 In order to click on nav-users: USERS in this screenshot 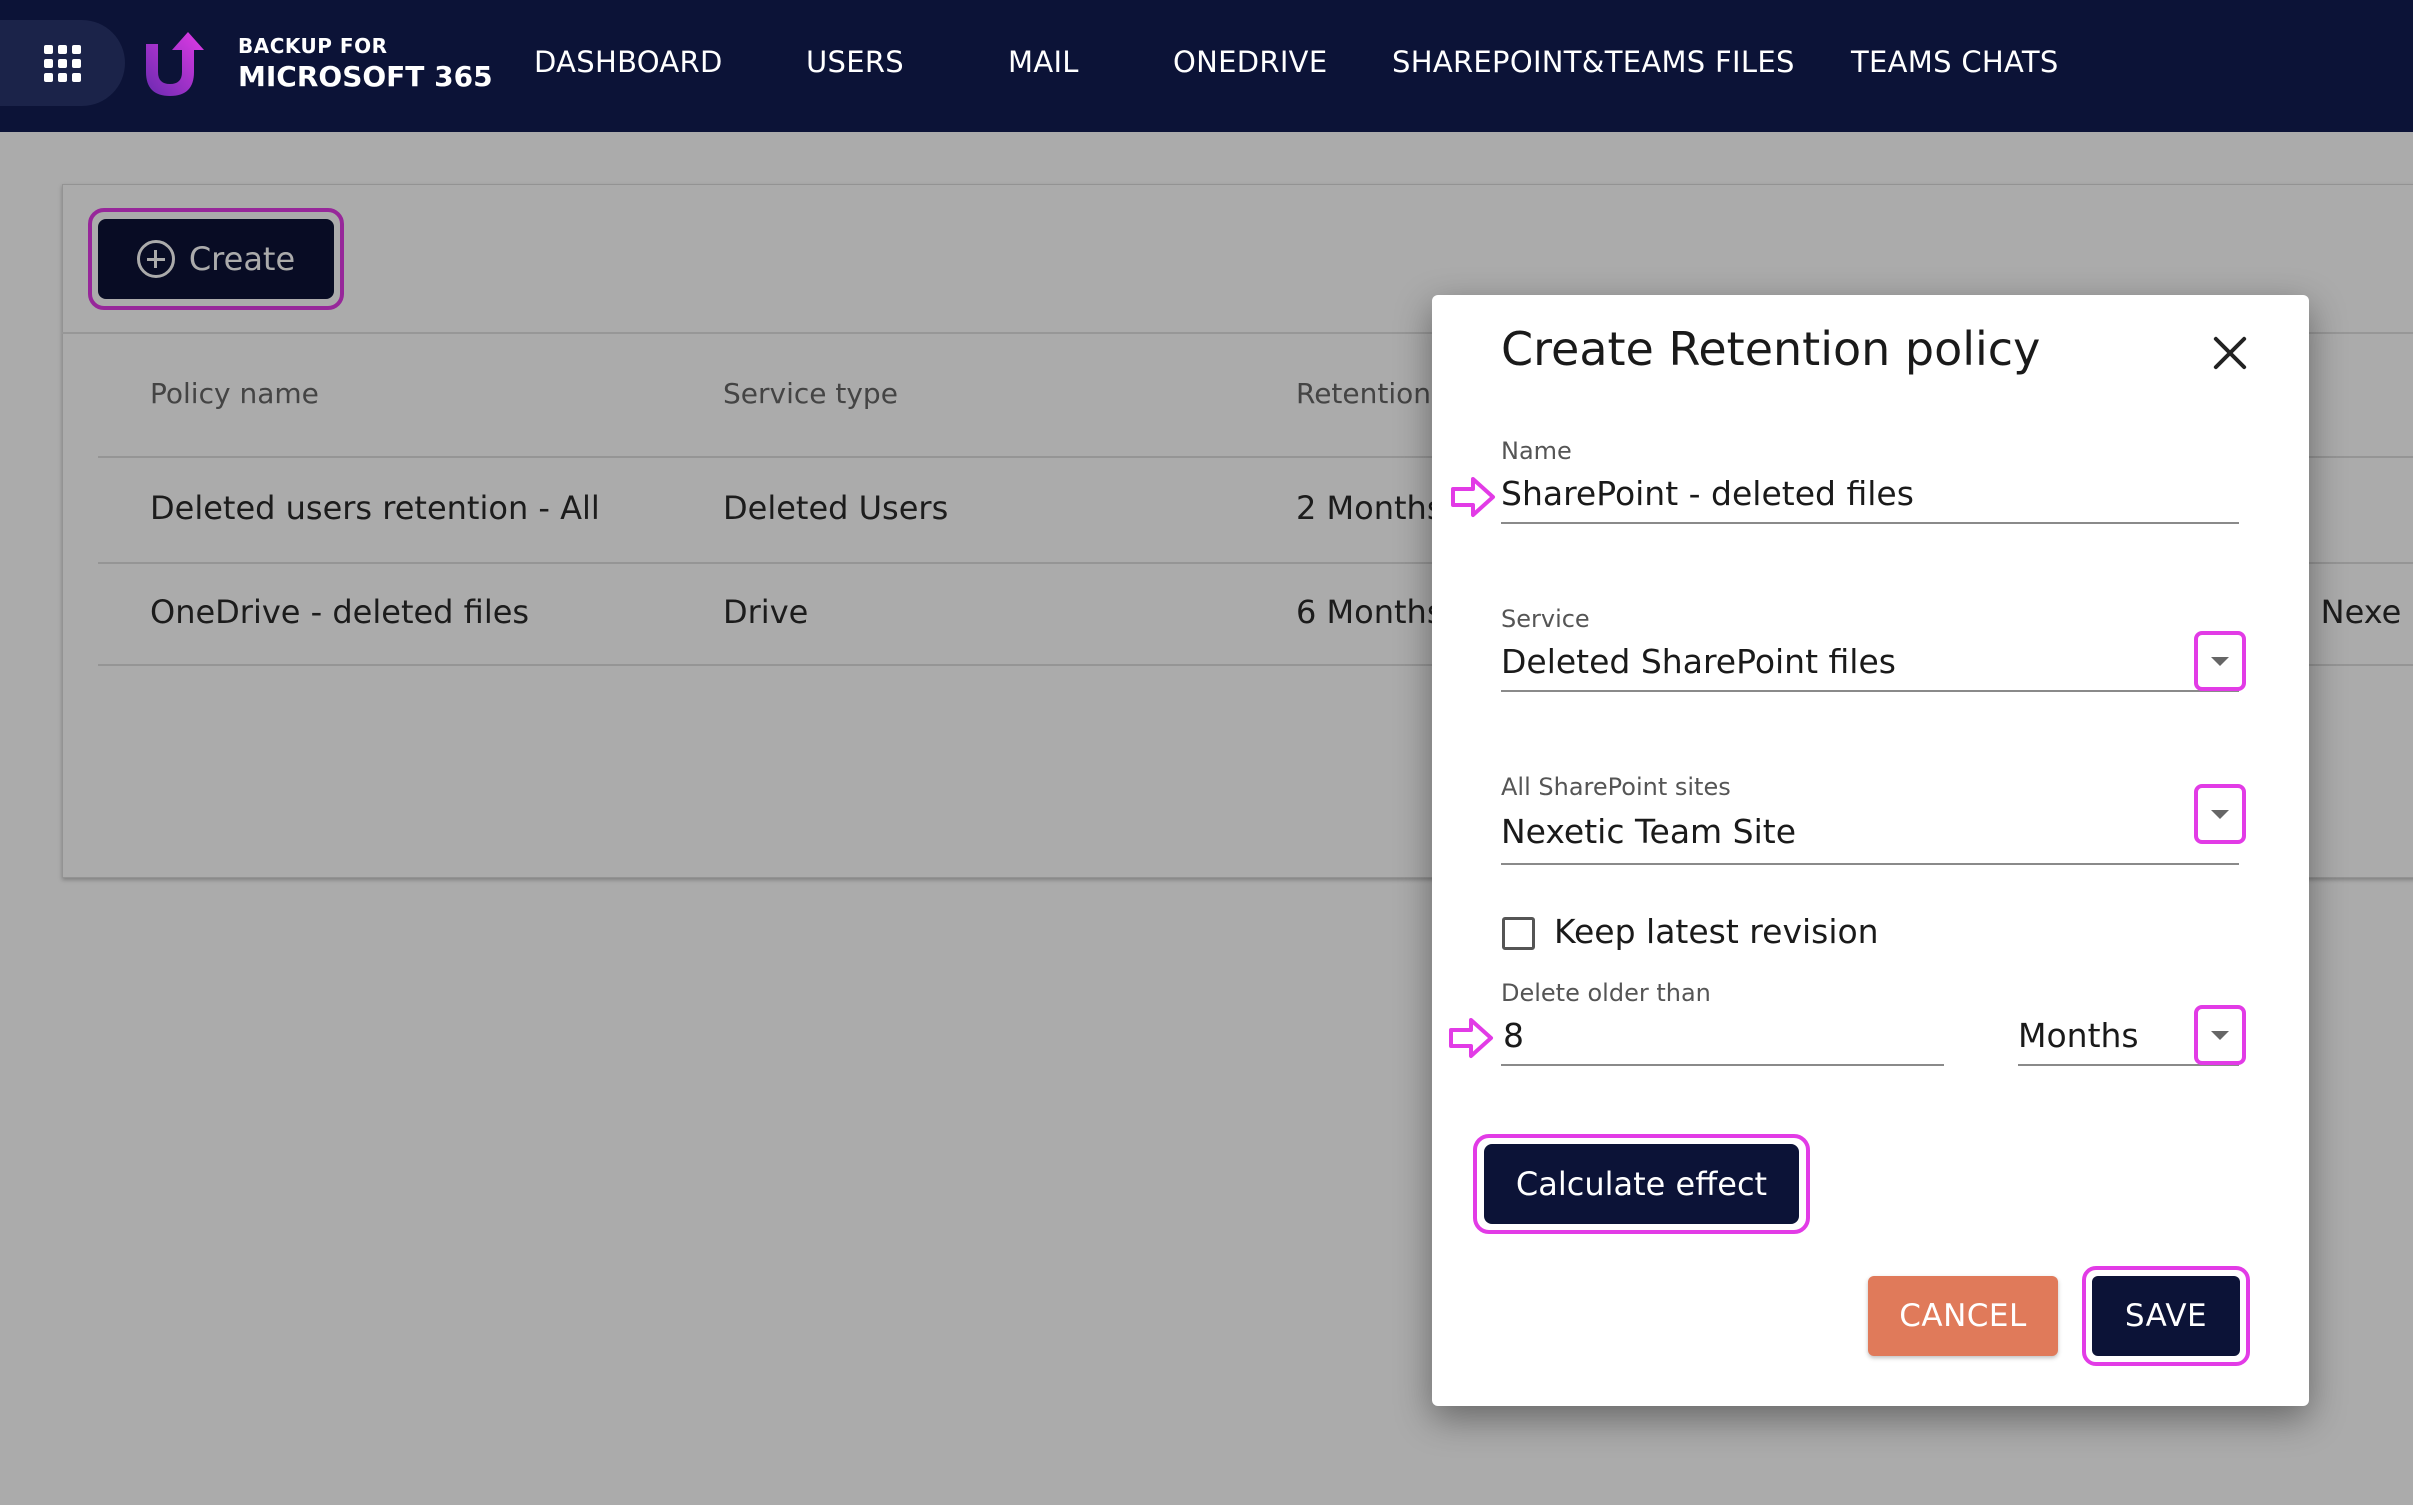, I will do `click(855, 62)`.